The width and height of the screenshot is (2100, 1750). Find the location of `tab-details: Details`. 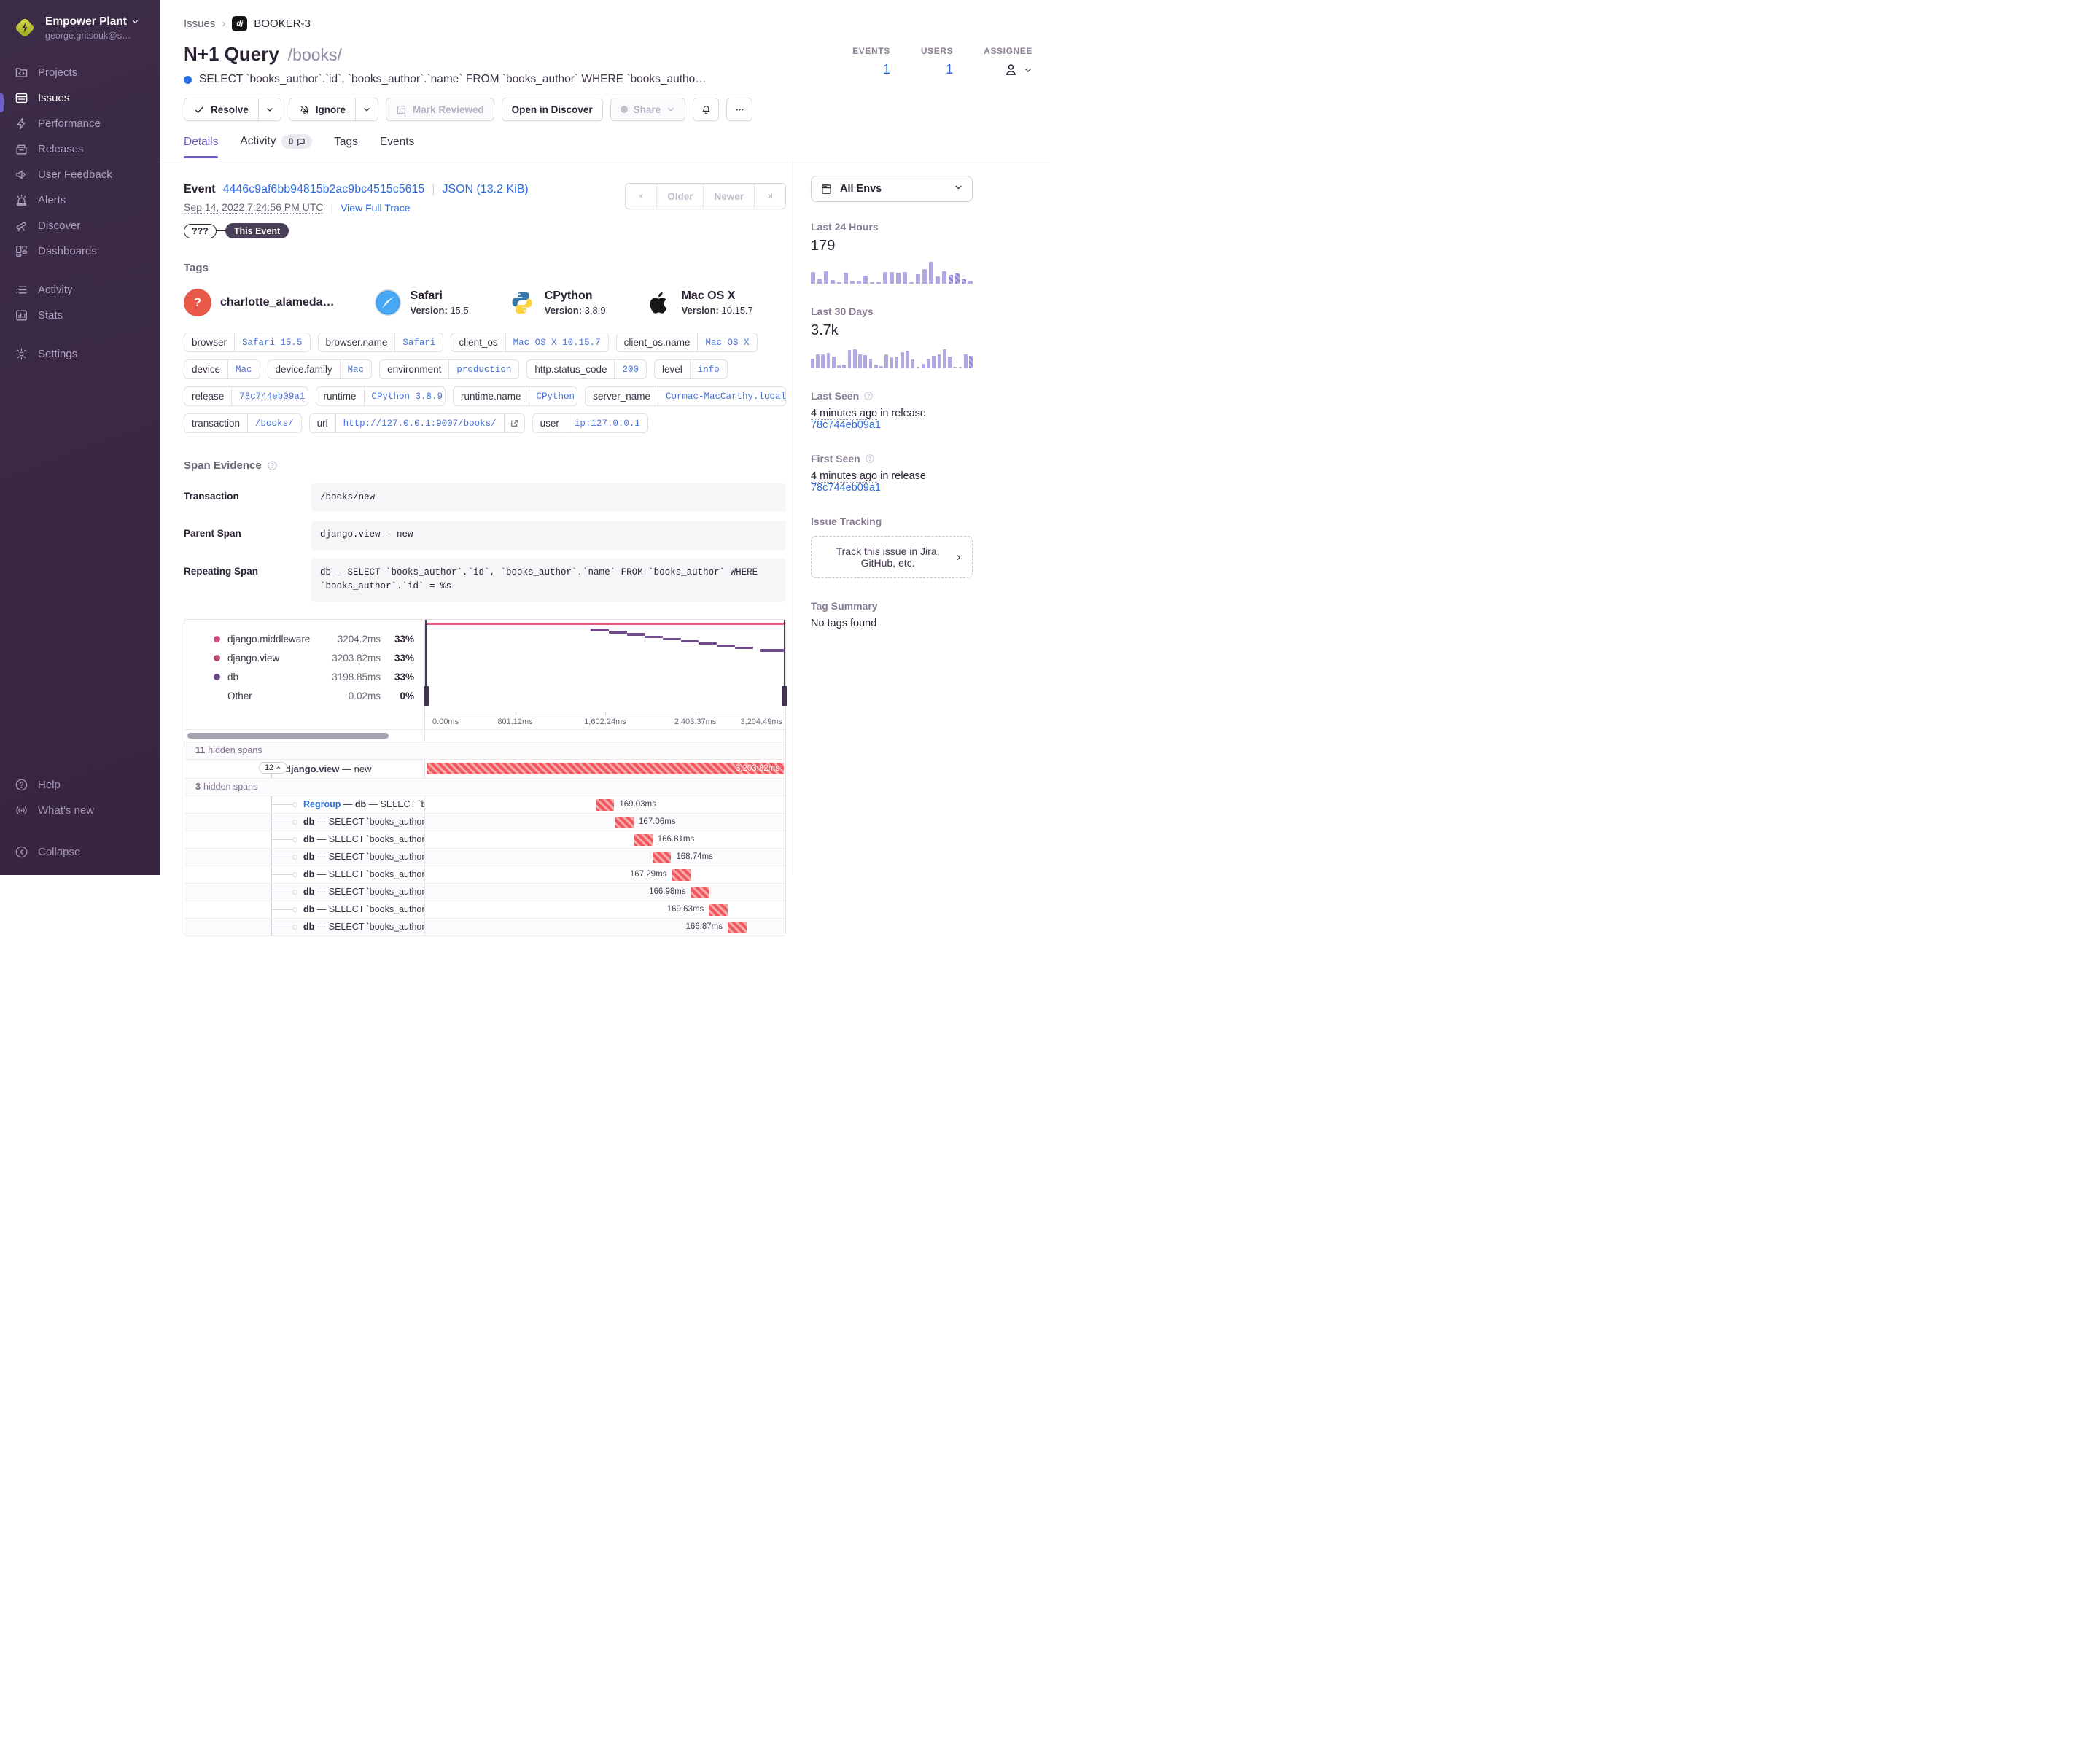

tab-details: Details is located at coordinates (201, 147).